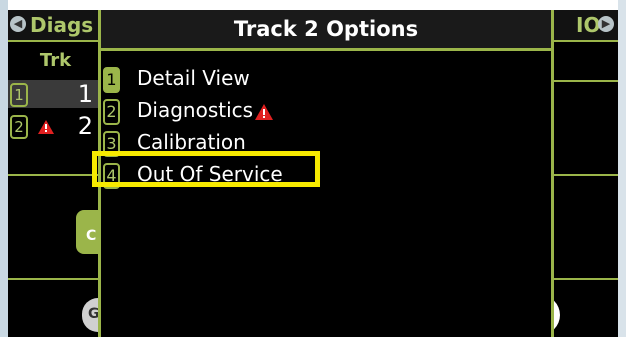 The height and width of the screenshot is (337, 626). I want to click on trk-column-header: Trk, so click(55, 60).